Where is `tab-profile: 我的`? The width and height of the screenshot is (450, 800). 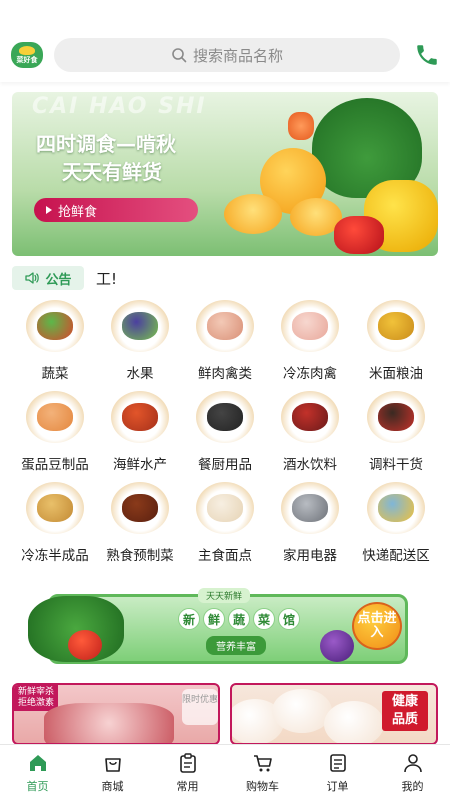 tab-profile: 我的 is located at coordinates (412, 772).